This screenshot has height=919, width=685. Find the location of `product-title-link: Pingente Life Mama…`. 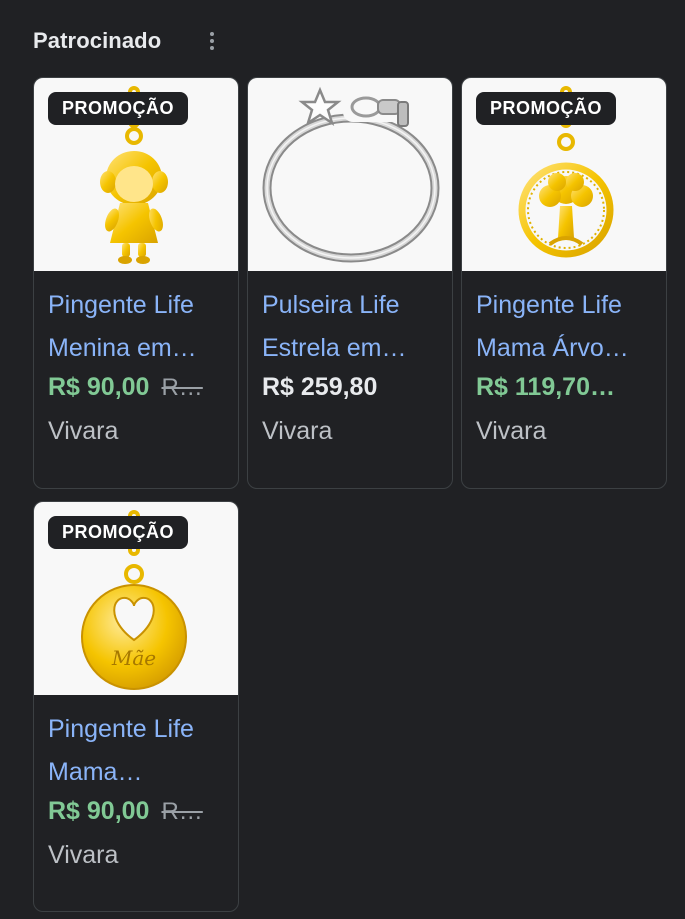

product-title-link: Pingente Life Mama… is located at coordinates (136, 744).